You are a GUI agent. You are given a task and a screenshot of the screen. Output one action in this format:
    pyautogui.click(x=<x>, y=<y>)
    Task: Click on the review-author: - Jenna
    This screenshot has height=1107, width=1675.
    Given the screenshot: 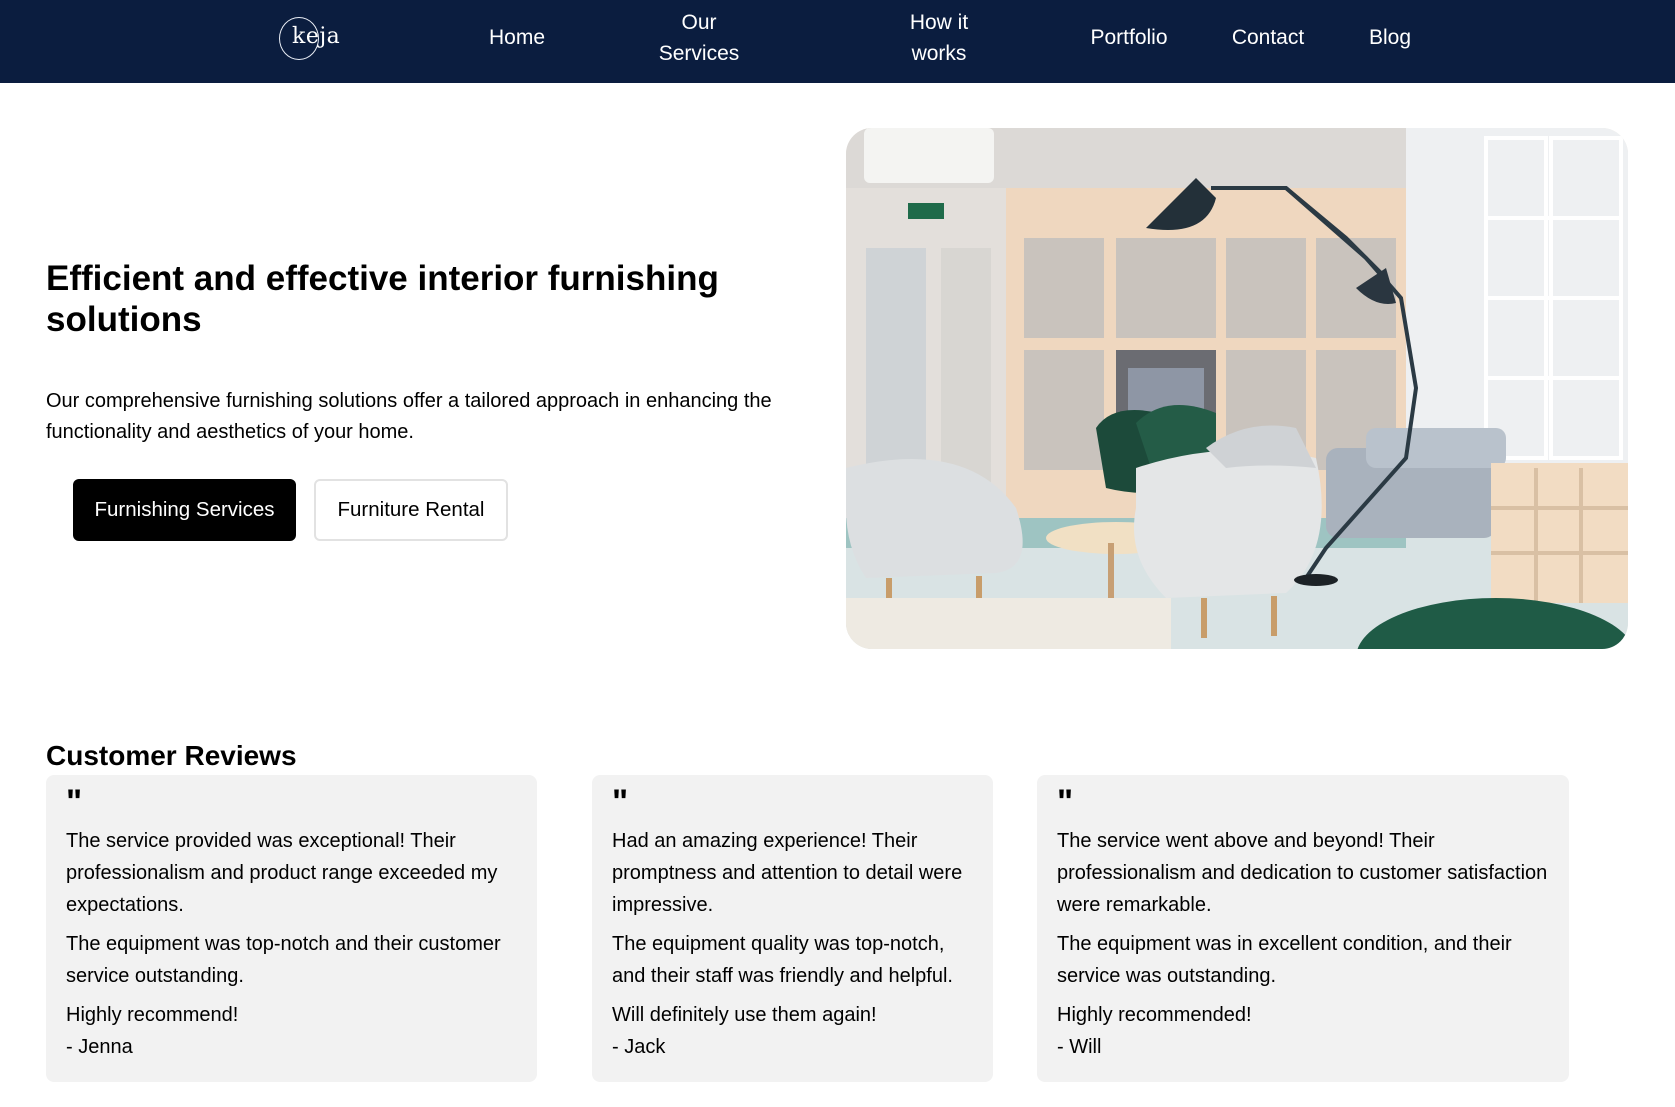 What is the action you would take?
    pyautogui.click(x=99, y=1047)
    